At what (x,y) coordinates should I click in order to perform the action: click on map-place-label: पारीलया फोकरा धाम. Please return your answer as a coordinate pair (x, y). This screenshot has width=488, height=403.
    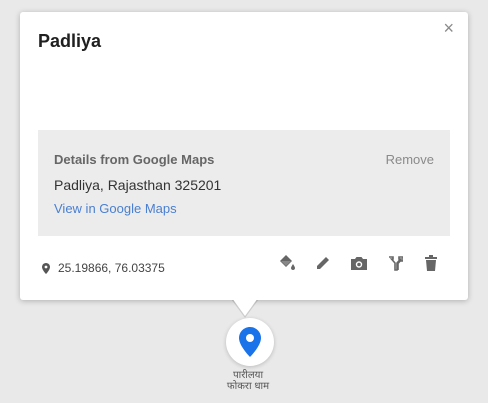
    Looking at the image, I should click on (248, 381).